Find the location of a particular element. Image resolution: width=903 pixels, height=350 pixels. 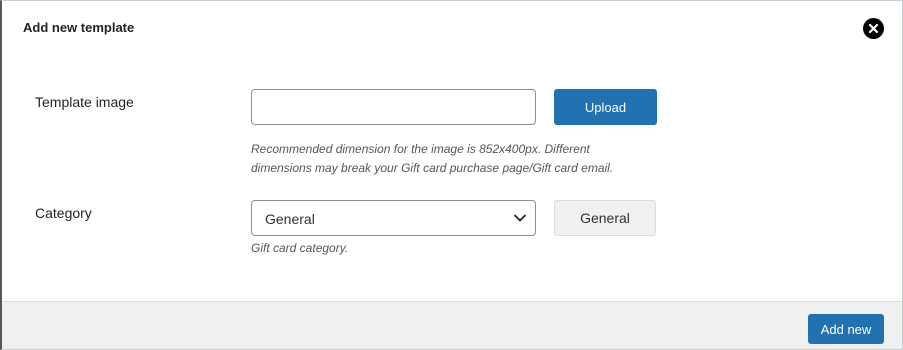

modal-footer: Add new is located at coordinates (452, 325).